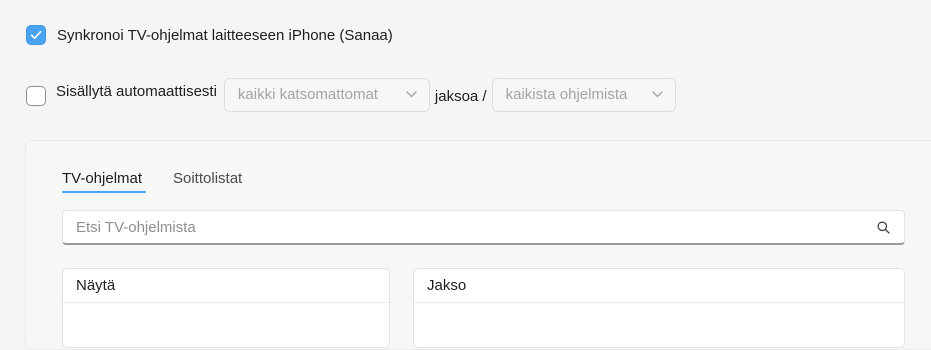  What do you see at coordinates (104, 192) in the screenshot?
I see `active-tab-indicator` at bounding box center [104, 192].